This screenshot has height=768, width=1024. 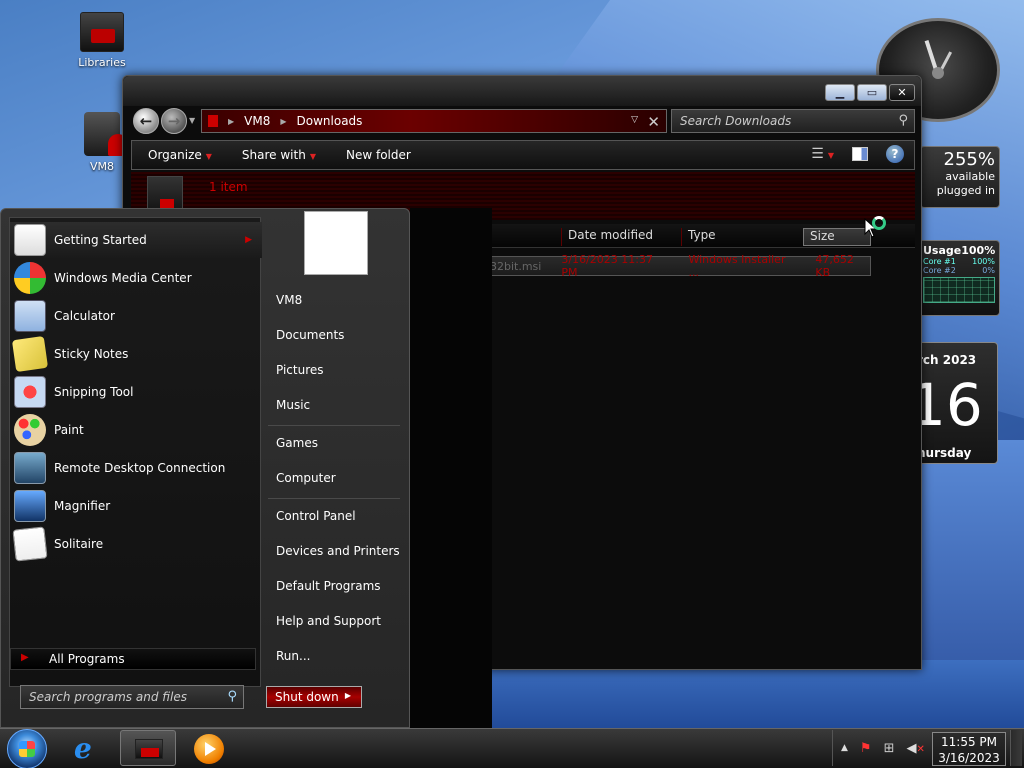 I want to click on program-item: Calculator, so click(x=136, y=316).